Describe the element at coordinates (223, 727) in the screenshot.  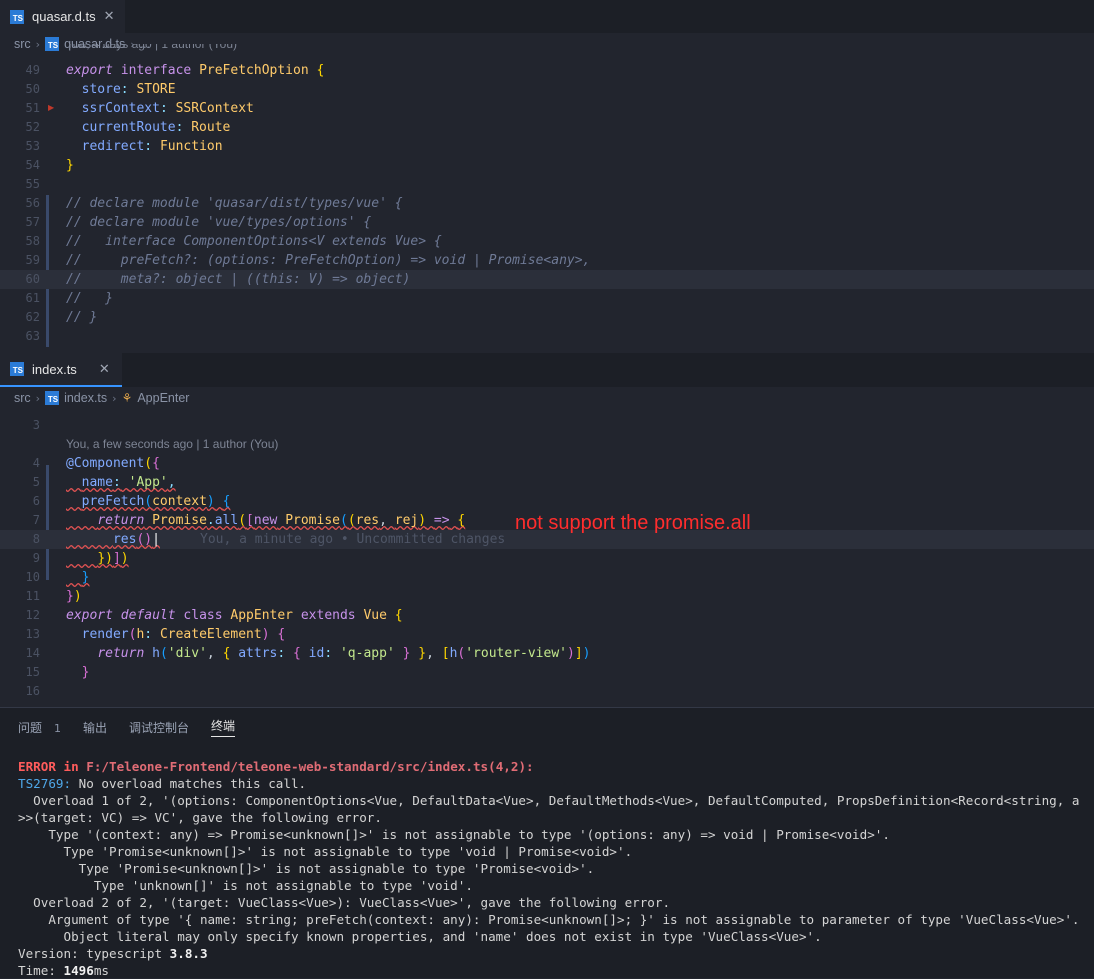
I see `tab-terminal: 终端` at that location.